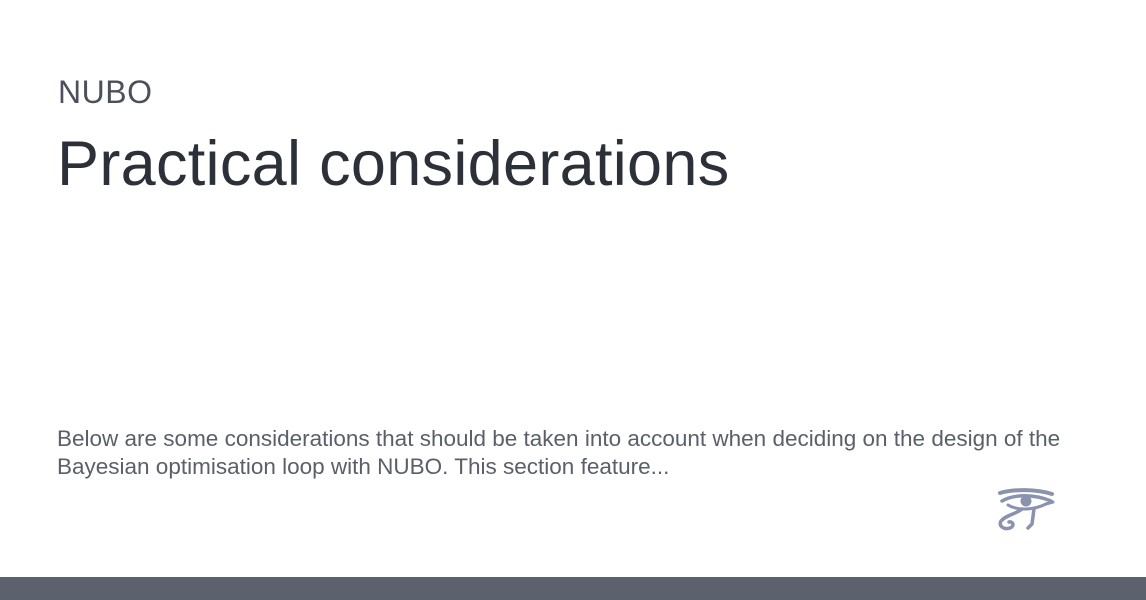 This screenshot has height=600, width=1146. Describe the element at coordinates (105, 92) in the screenshot. I see `site-name: NUBO` at that location.